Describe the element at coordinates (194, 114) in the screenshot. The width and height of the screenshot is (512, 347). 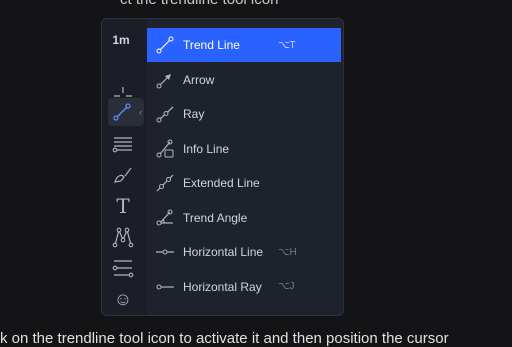
I see `menu-item-label: Ray` at that location.